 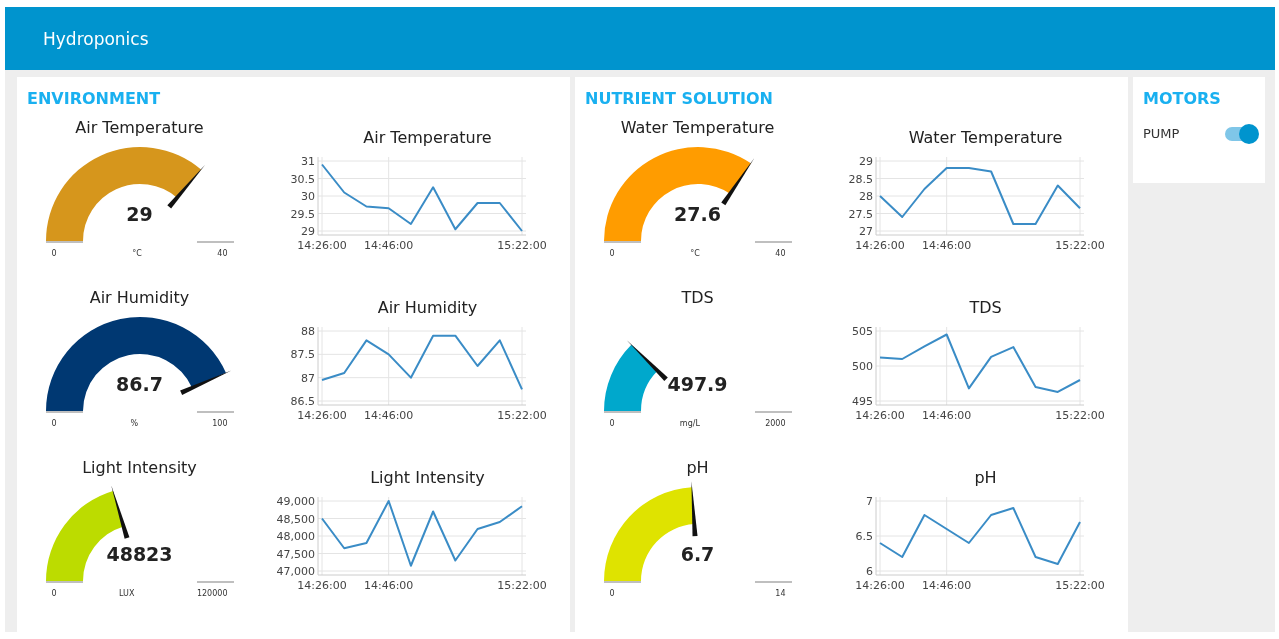 What do you see at coordinates (308, 378) in the screenshot?
I see `y-tick-label: 87` at bounding box center [308, 378].